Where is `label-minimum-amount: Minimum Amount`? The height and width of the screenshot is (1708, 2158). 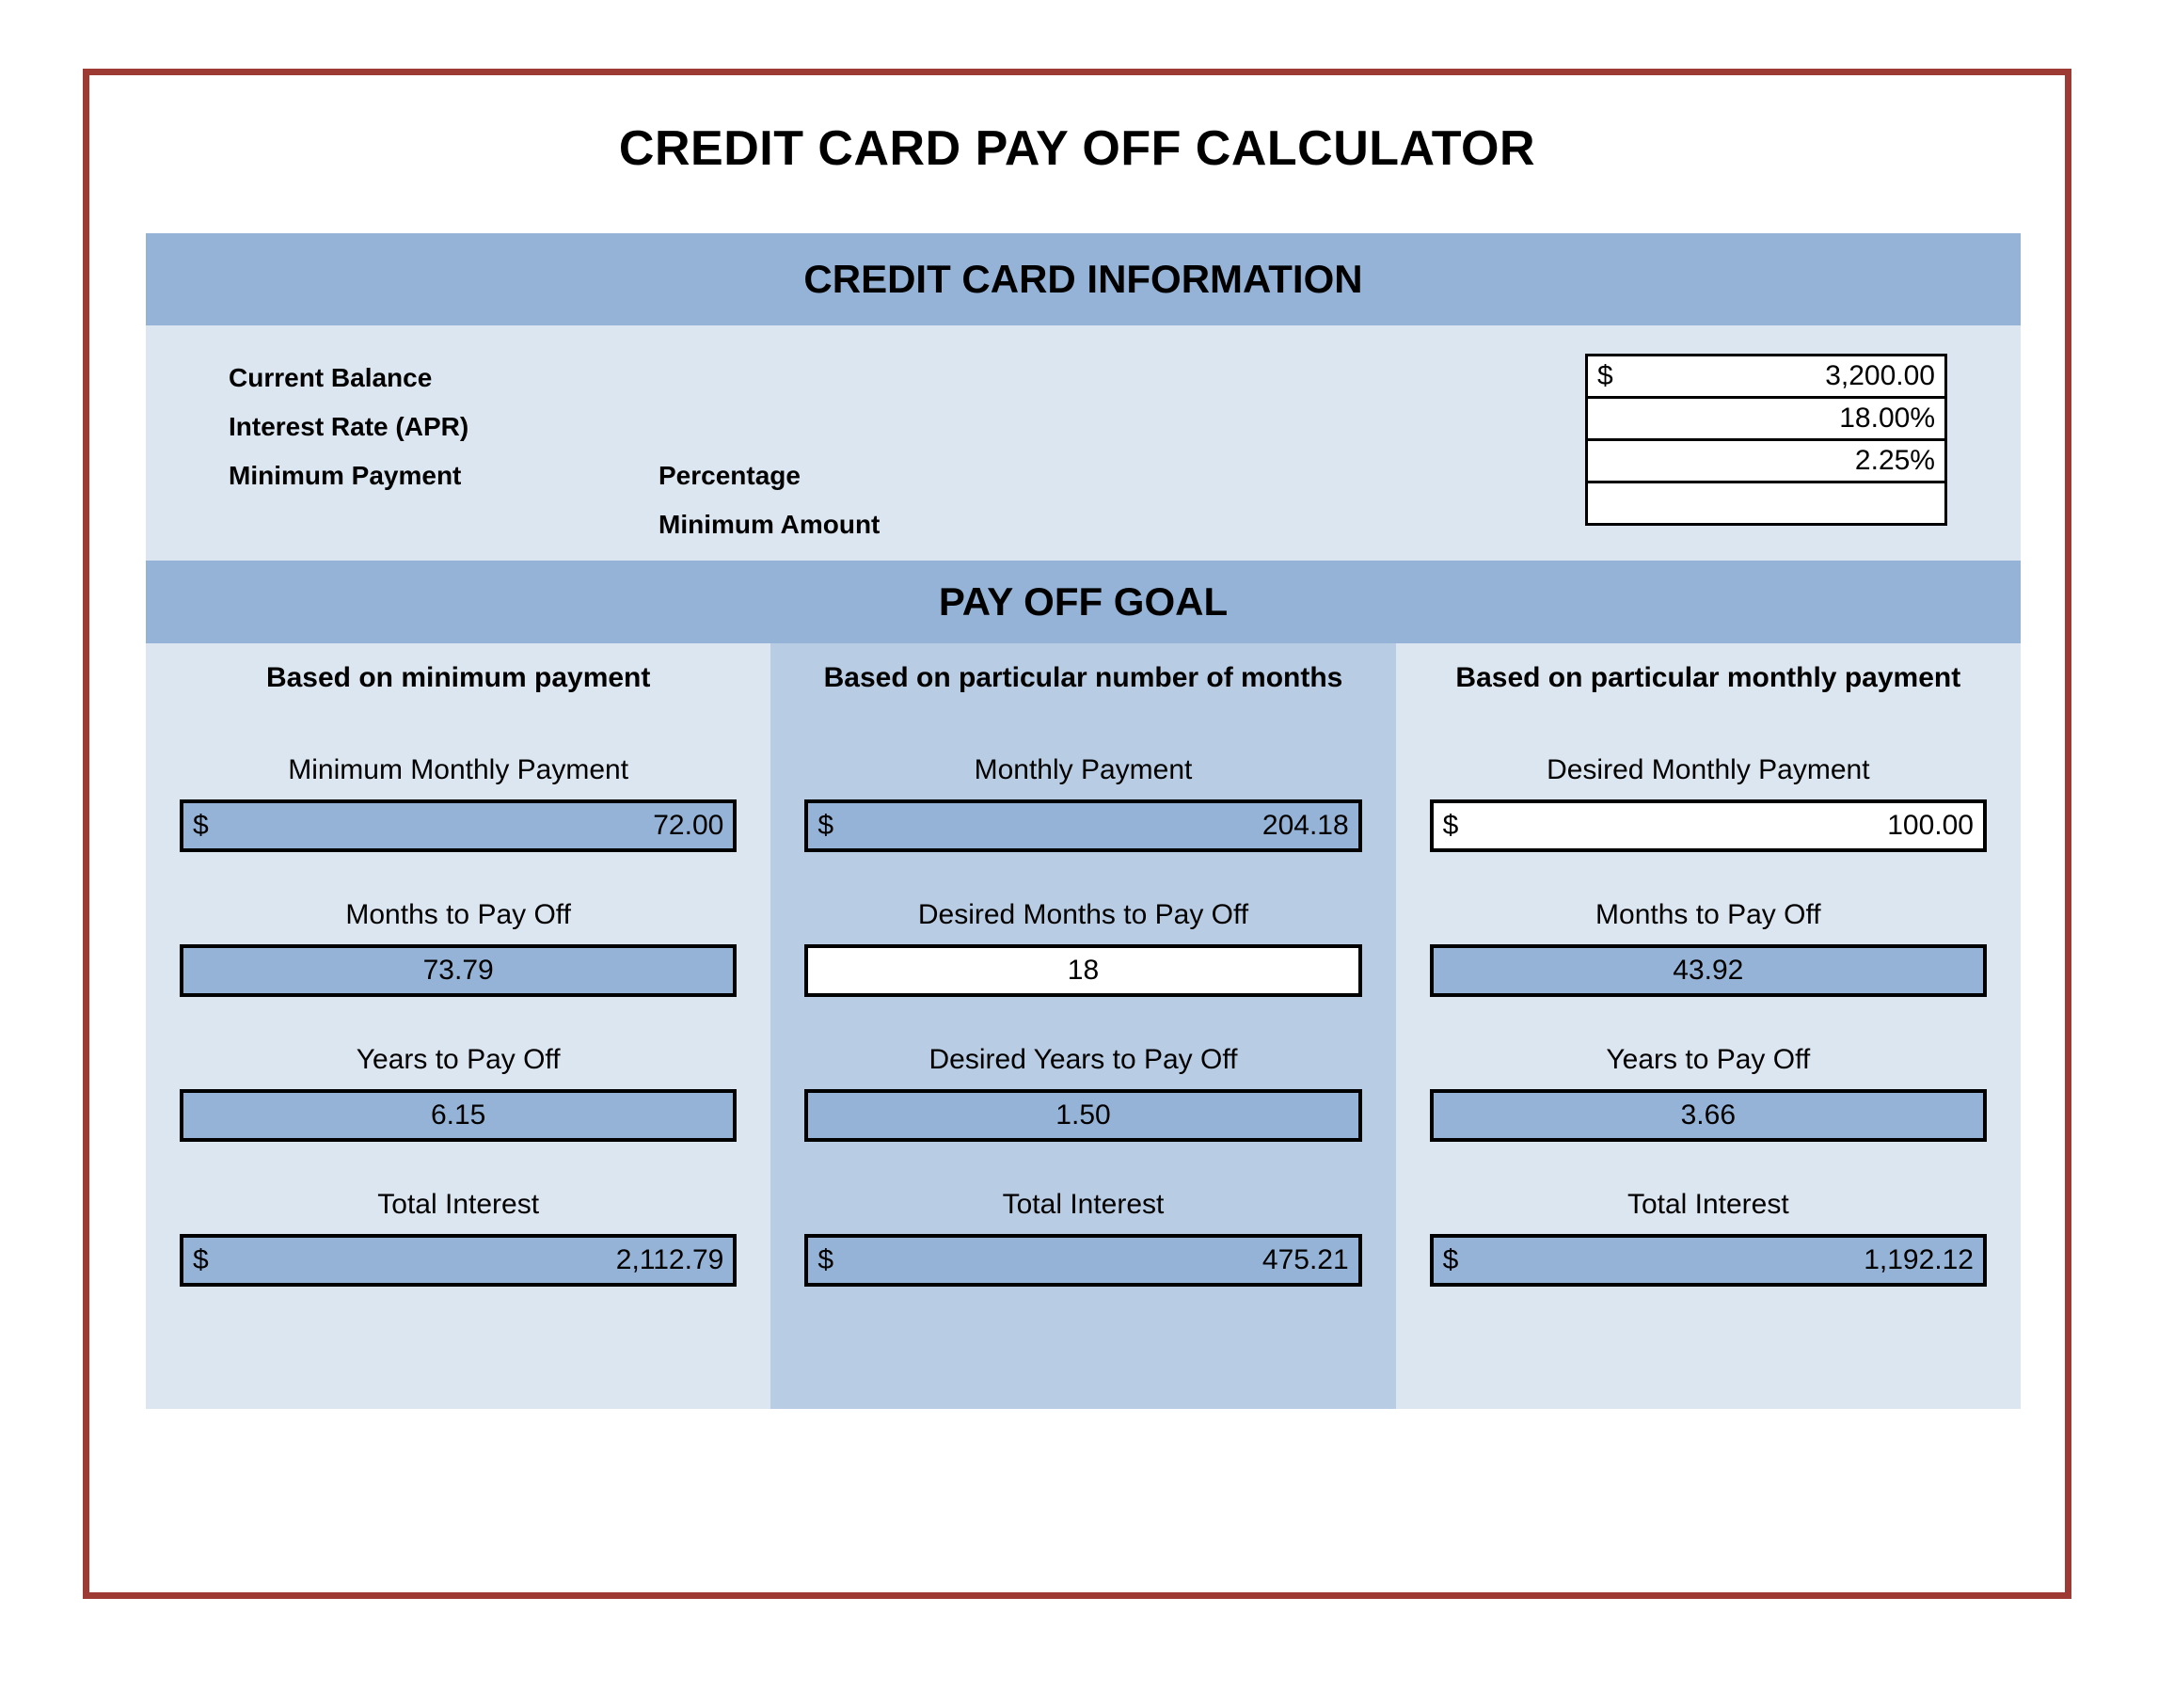
label-minimum-amount: Minimum Amount is located at coordinates (770, 525).